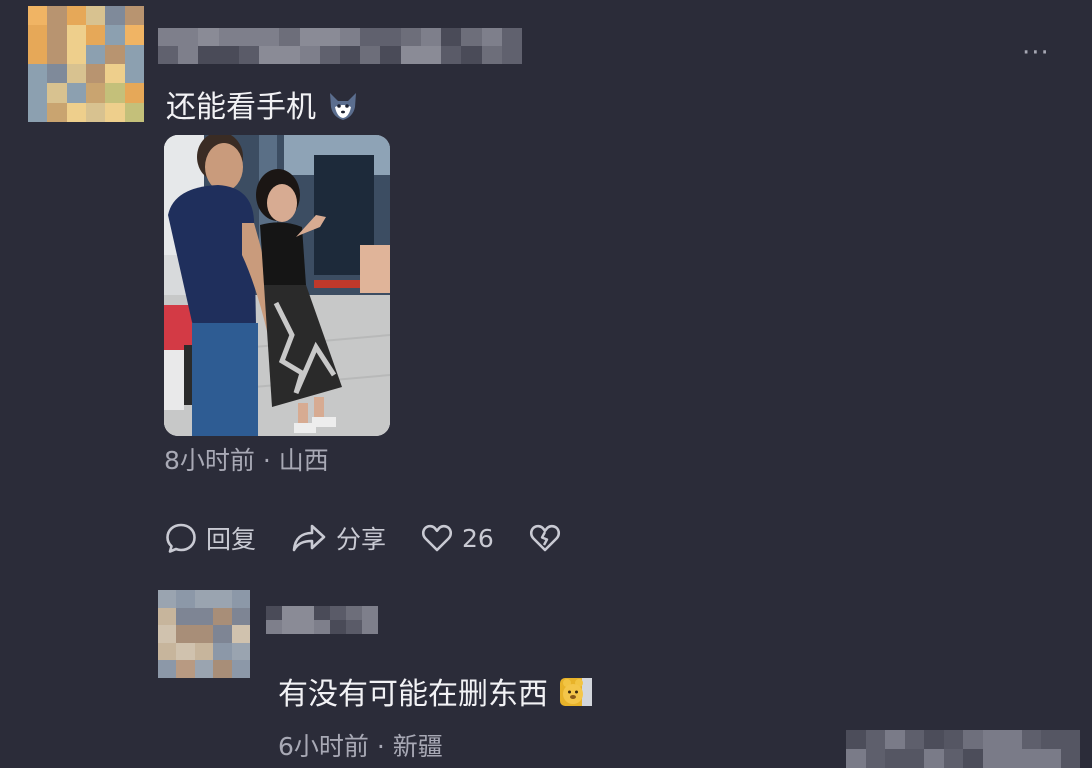 The image size is (1092, 768). What do you see at coordinates (478, 538) in the screenshot?
I see `like-count: 26` at bounding box center [478, 538].